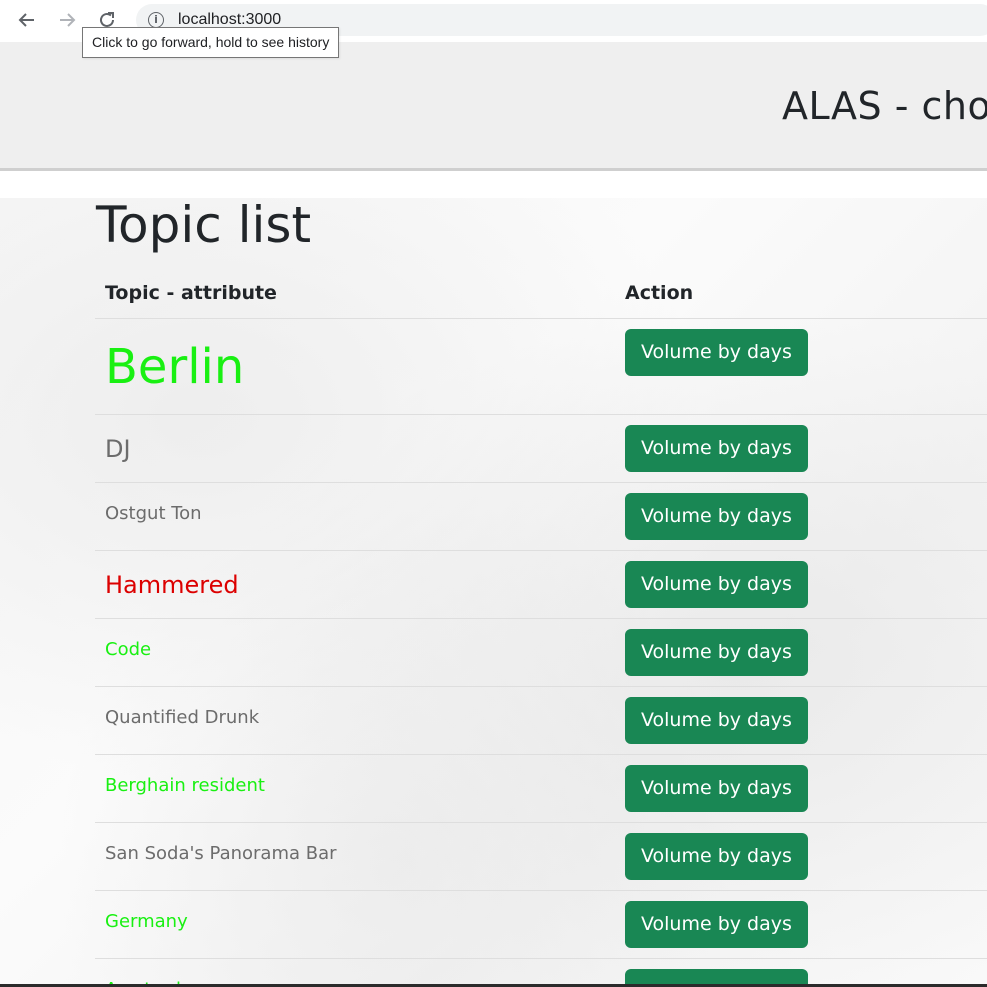  I want to click on column-header-topic: Topic - attribute, so click(355, 293).